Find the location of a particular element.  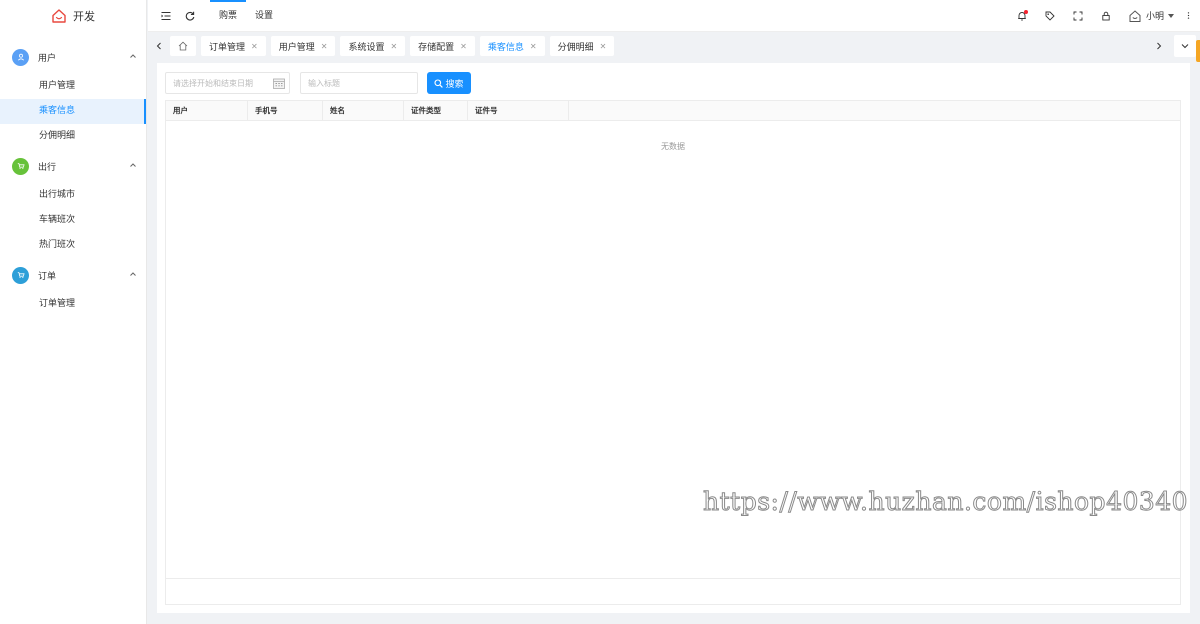

tabs-scroll-left-icon is located at coordinates (159, 46).